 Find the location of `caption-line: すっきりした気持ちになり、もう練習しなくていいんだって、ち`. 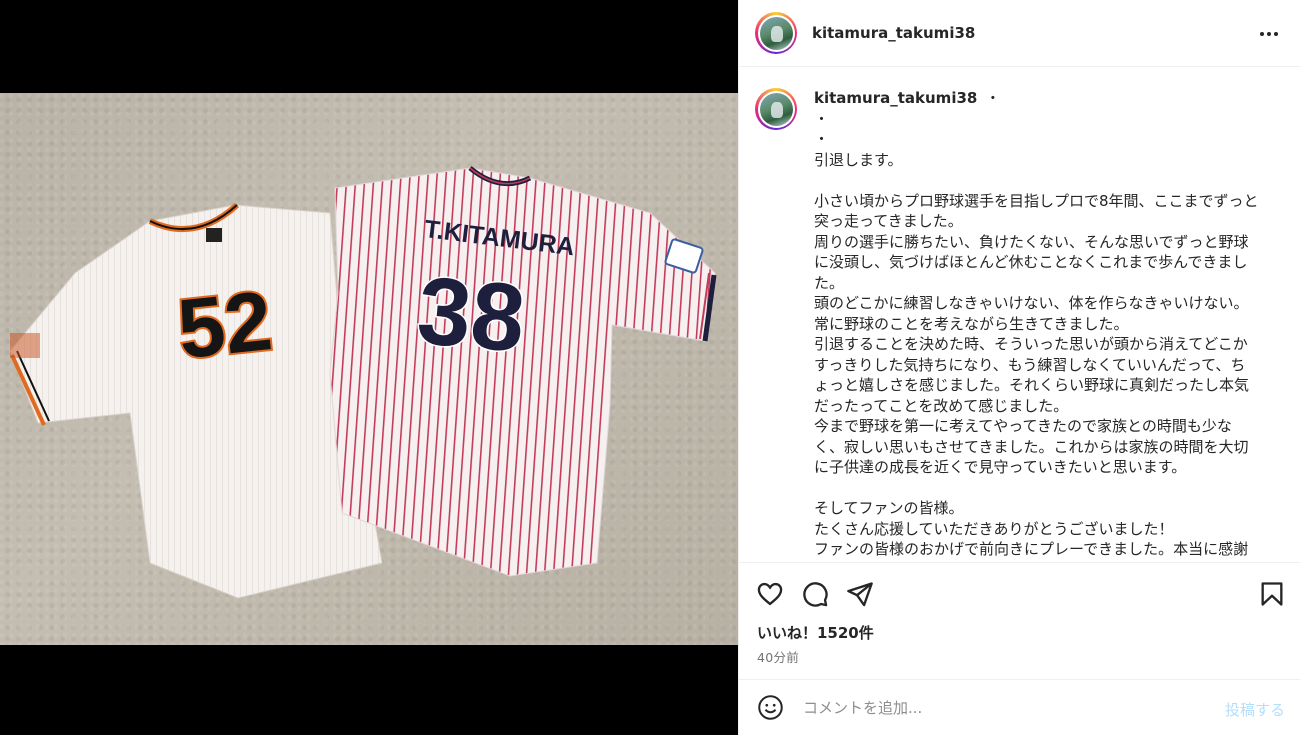

caption-line: すっきりした気持ちになり、もう練習しなくていいんだって、ち is located at coordinates (1030, 364).